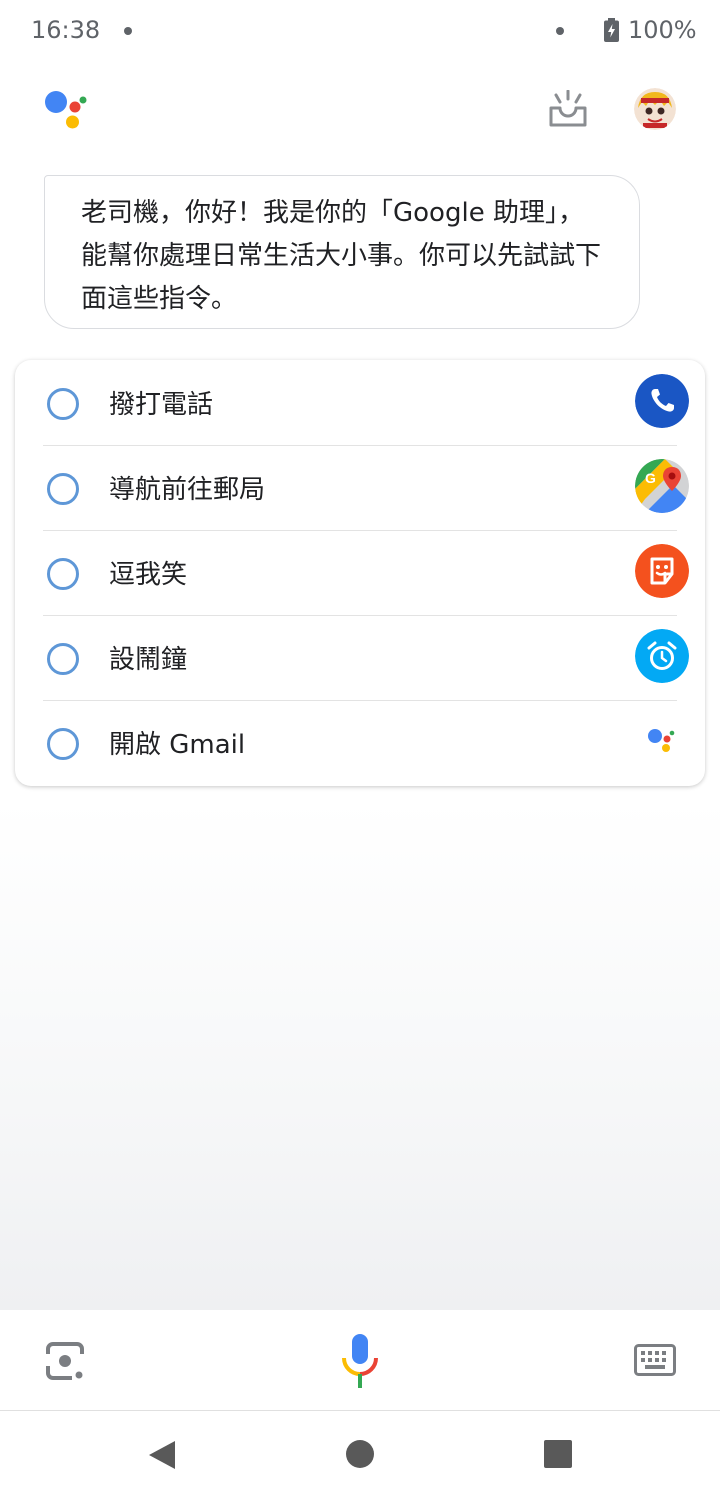 The width and height of the screenshot is (720, 1497). What do you see at coordinates (148, 660) in the screenshot?
I see `suggestion-label: 設鬧鐘` at bounding box center [148, 660].